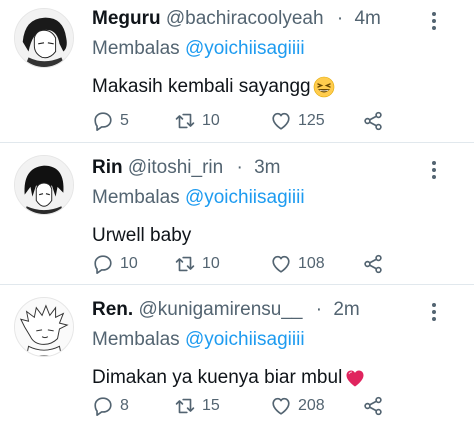  I want to click on tweet-text-content: Urwell baby, so click(142, 235).